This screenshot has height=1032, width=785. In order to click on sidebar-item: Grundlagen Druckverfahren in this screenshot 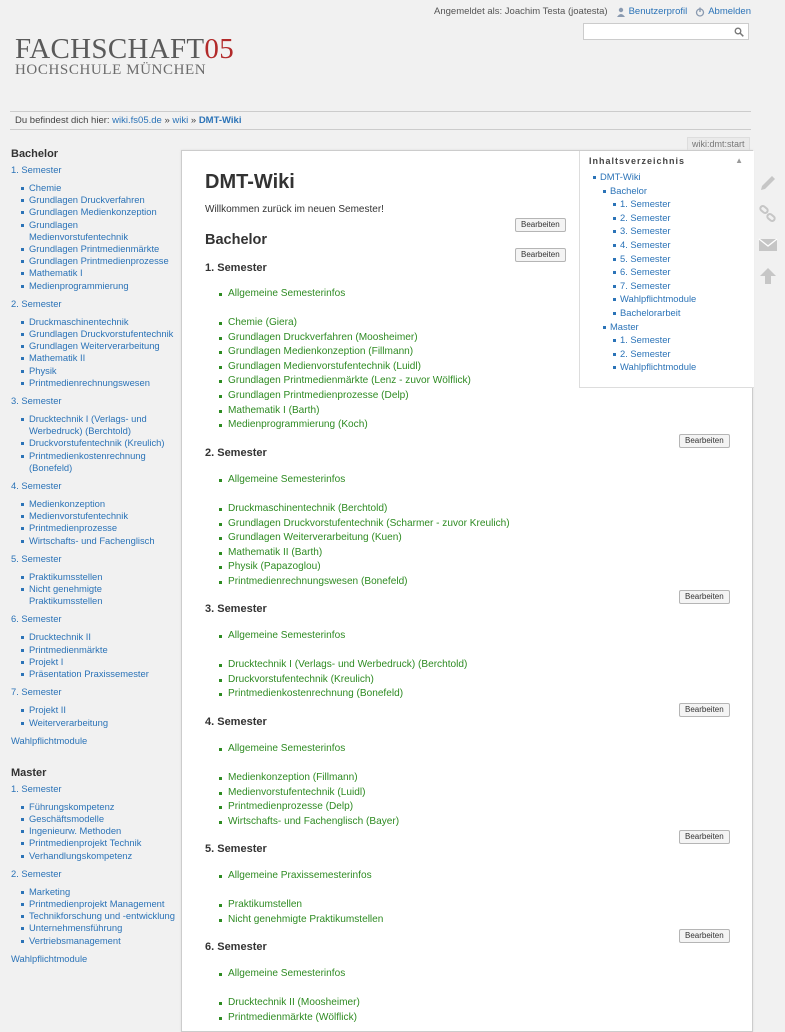, I will do `click(98, 200)`.